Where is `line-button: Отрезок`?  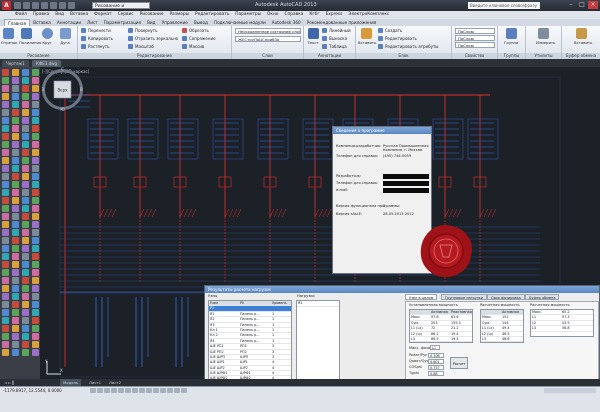
line-button: Отрезок is located at coordinates (9, 36).